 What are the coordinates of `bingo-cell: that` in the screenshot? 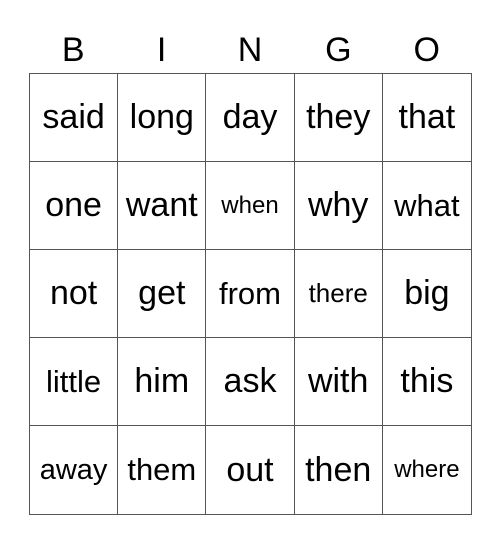 It's located at (426, 118).